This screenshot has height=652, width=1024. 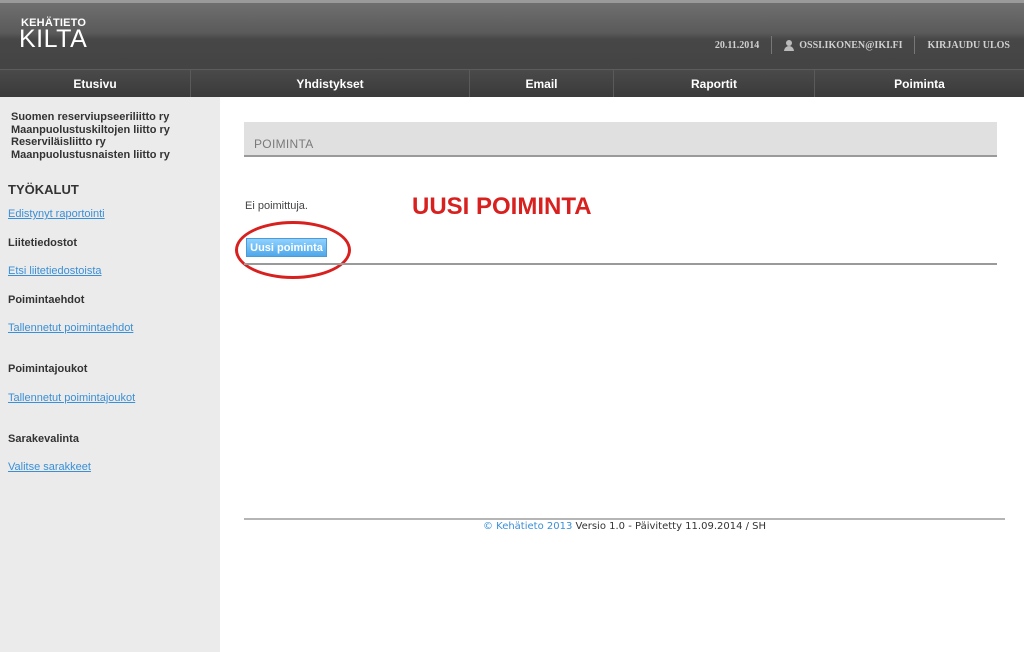 What do you see at coordinates (46, 300) in the screenshot?
I see `criteria-heading: Poimintaehdot` at bounding box center [46, 300].